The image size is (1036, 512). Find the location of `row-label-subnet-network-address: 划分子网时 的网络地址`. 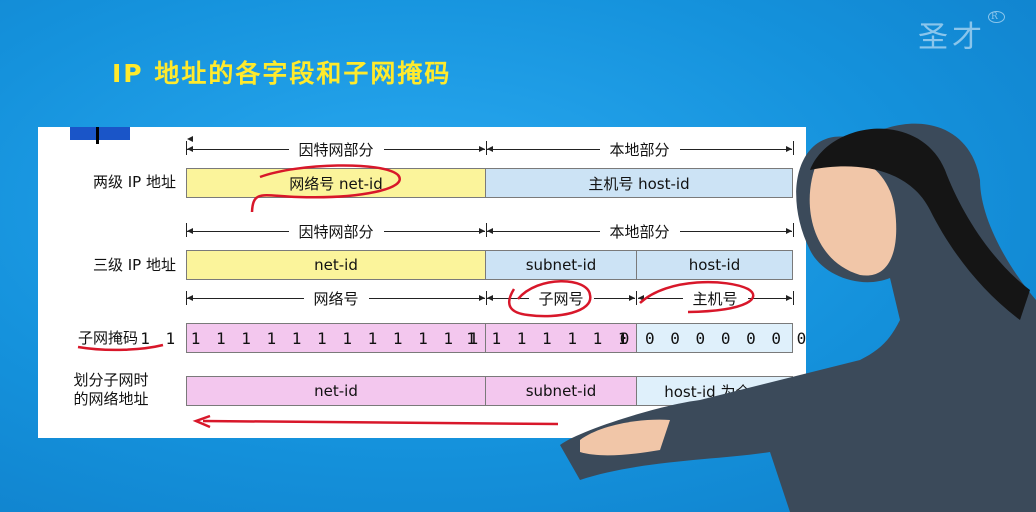

row-label-subnet-network-address: 划分子网时 的网络地址 is located at coordinates (111, 390).